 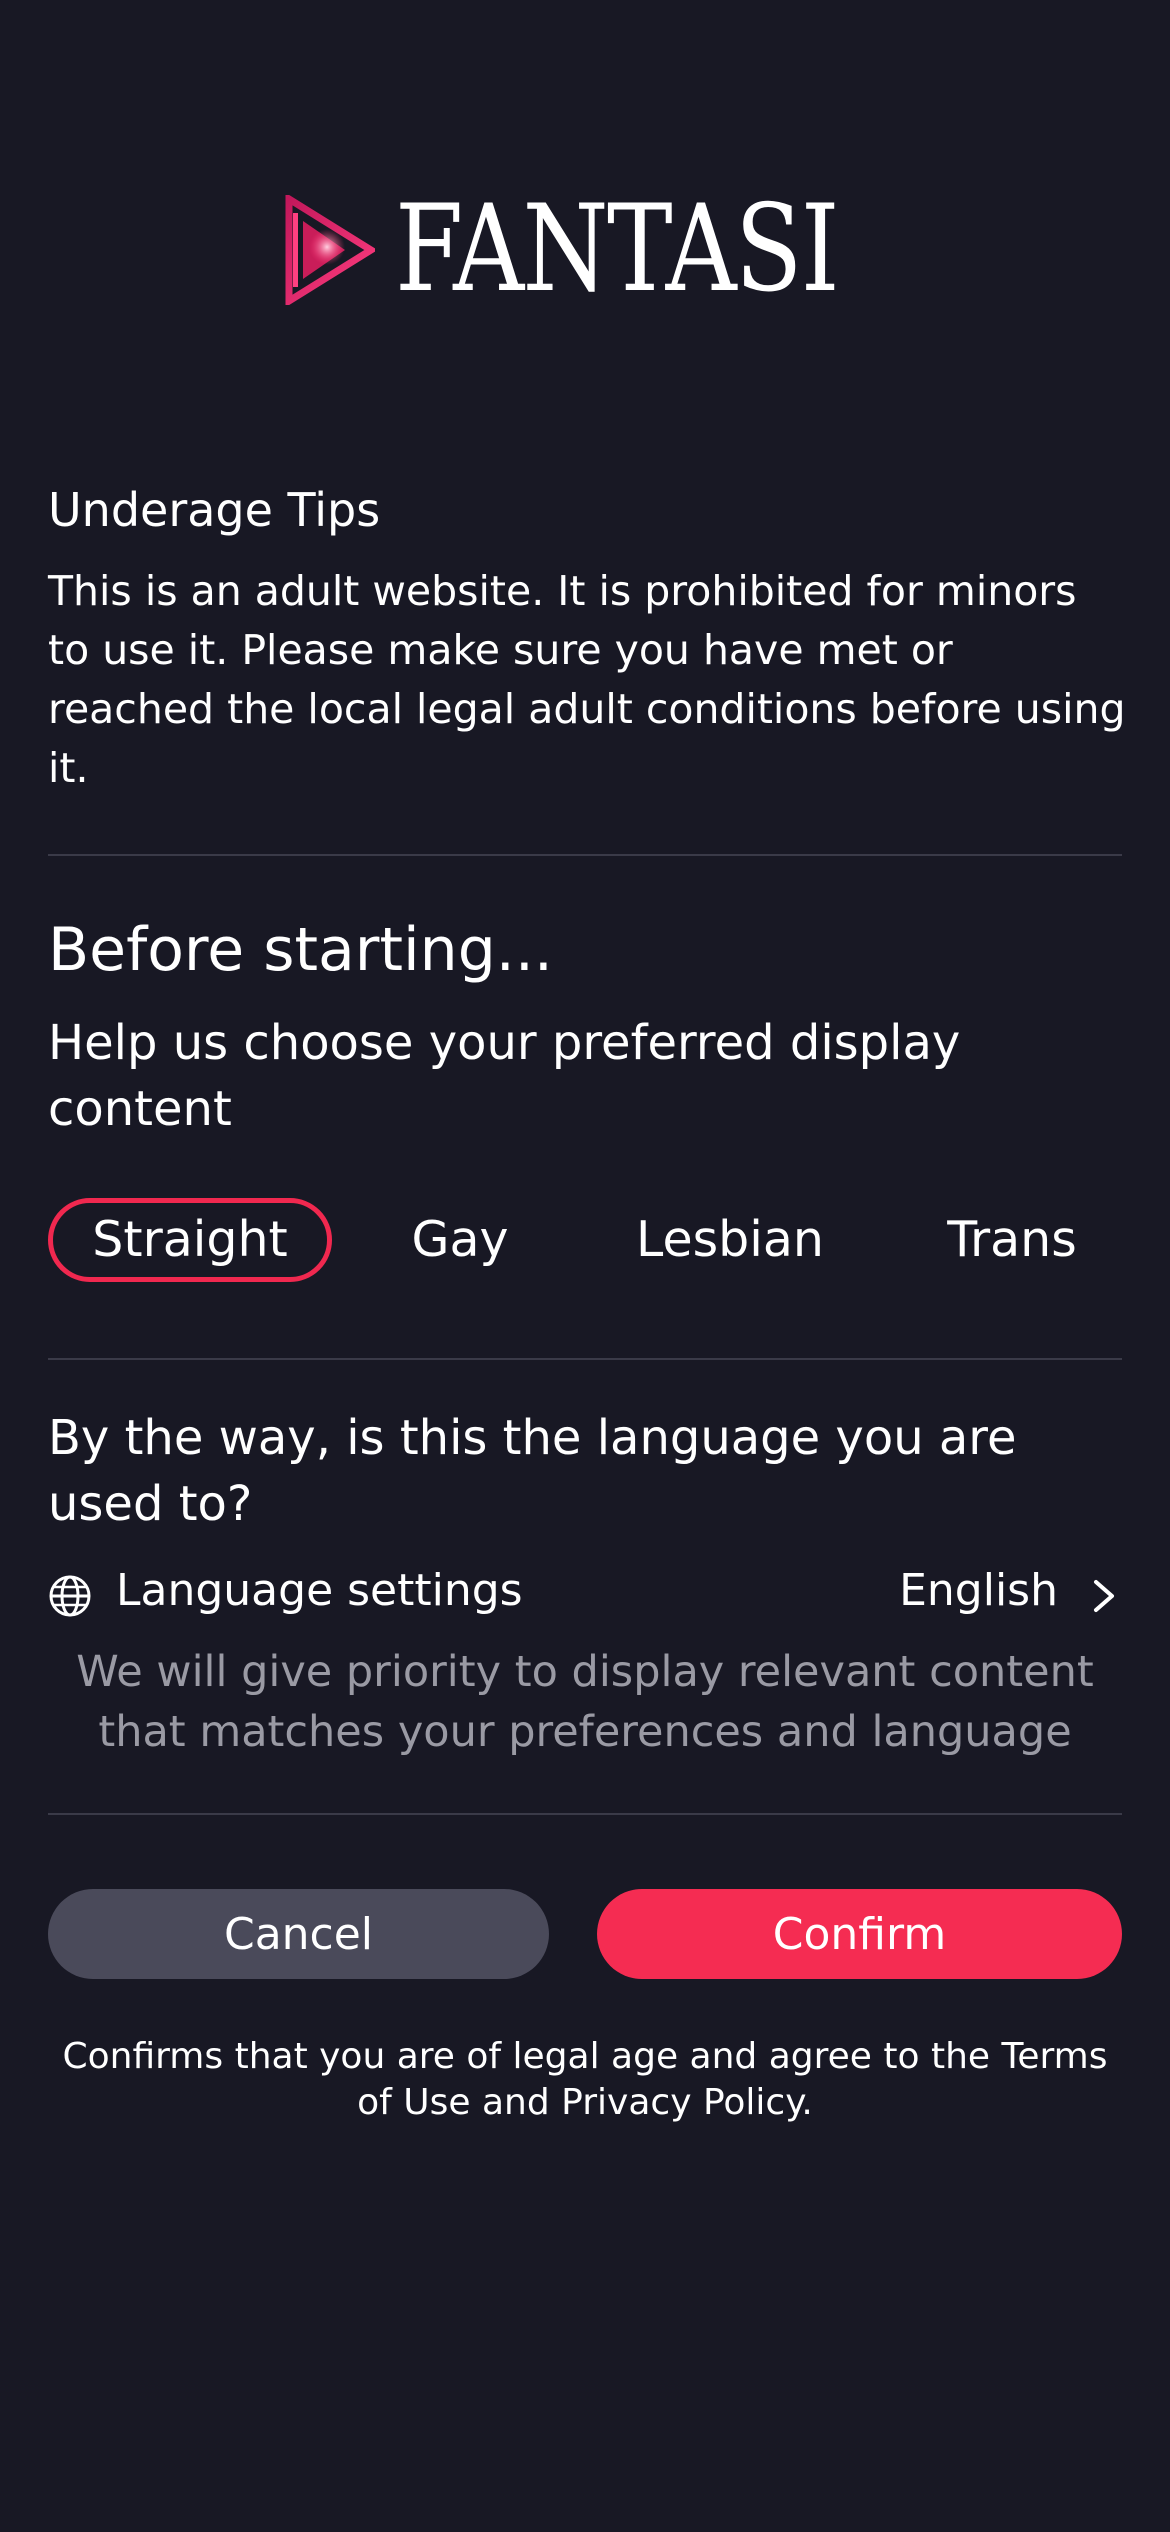 I want to click on option-trans: Trans, so click(x=1012, y=1240).